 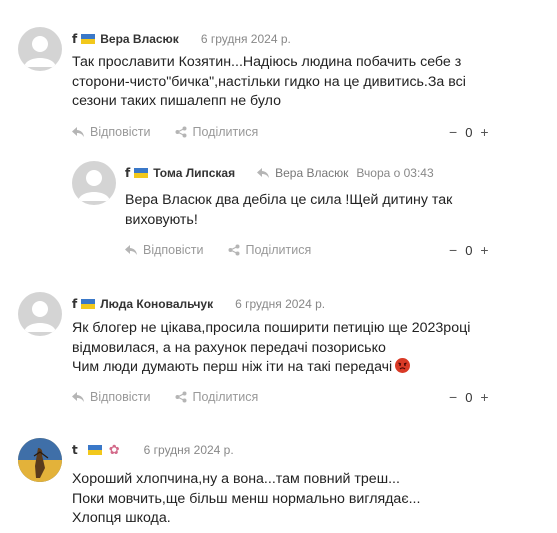 What do you see at coordinates (194, 173) in the screenshot?
I see `comment-author: Тома Липская` at bounding box center [194, 173].